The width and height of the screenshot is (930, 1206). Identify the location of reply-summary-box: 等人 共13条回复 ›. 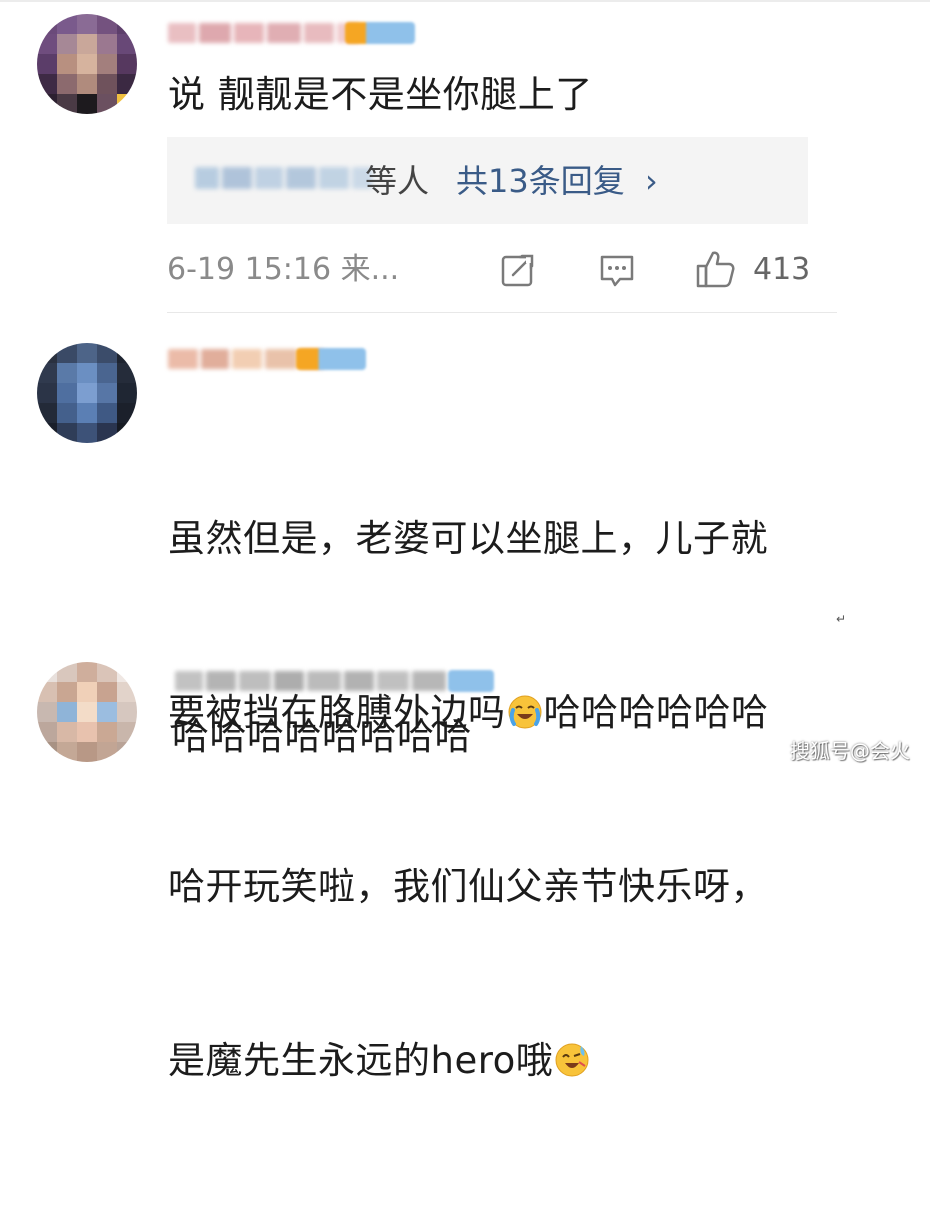
(487, 180).